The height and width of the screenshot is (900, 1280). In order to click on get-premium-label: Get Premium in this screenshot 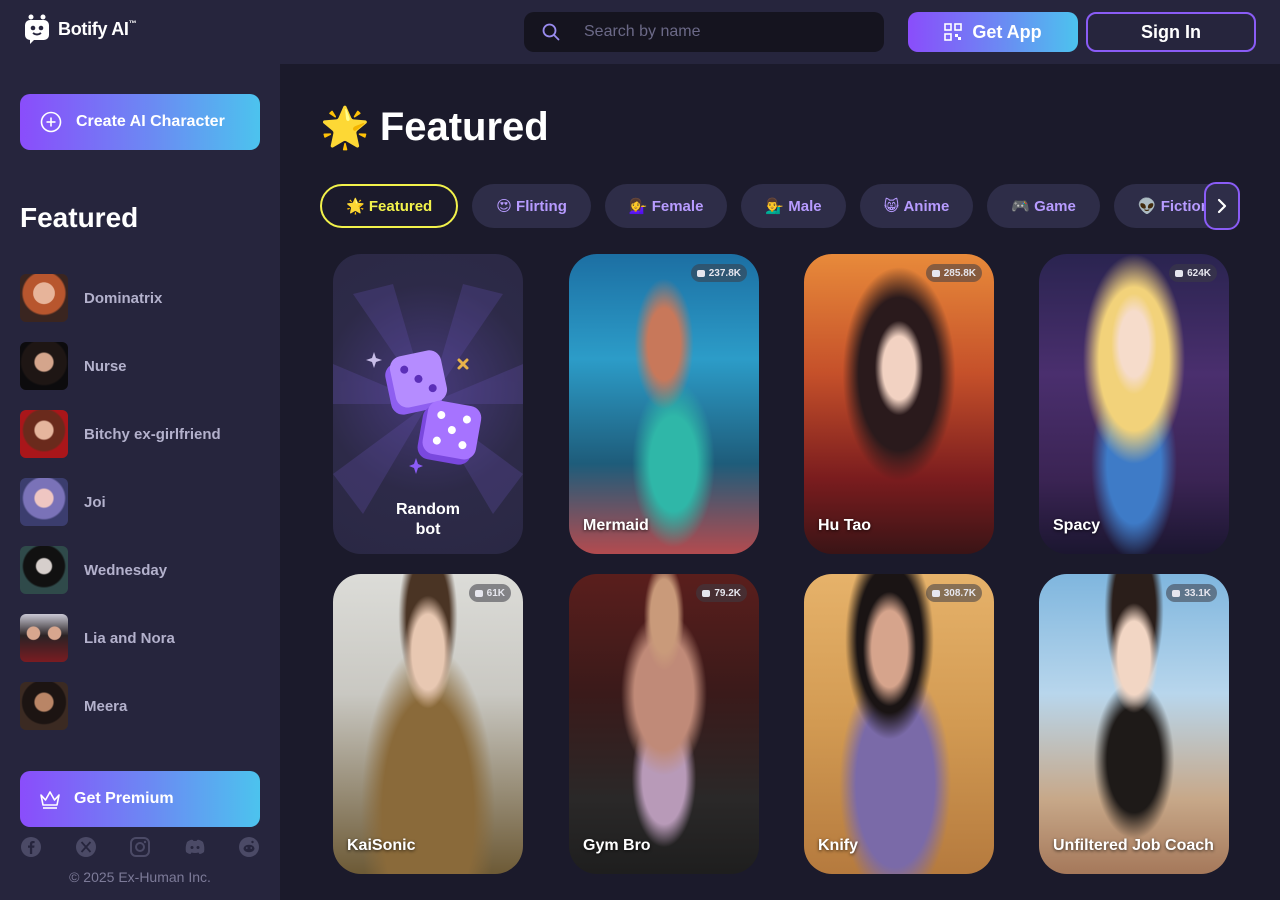, I will do `click(124, 798)`.